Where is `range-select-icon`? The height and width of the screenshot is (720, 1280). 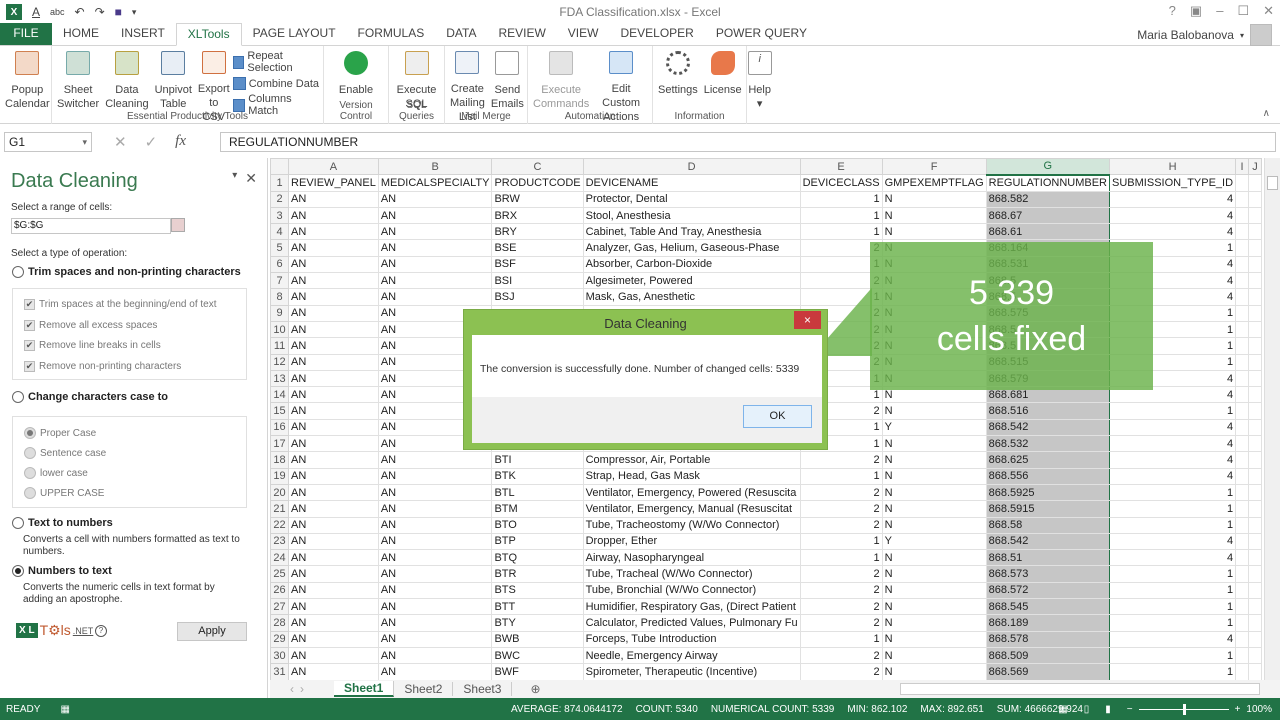 range-select-icon is located at coordinates (178, 225).